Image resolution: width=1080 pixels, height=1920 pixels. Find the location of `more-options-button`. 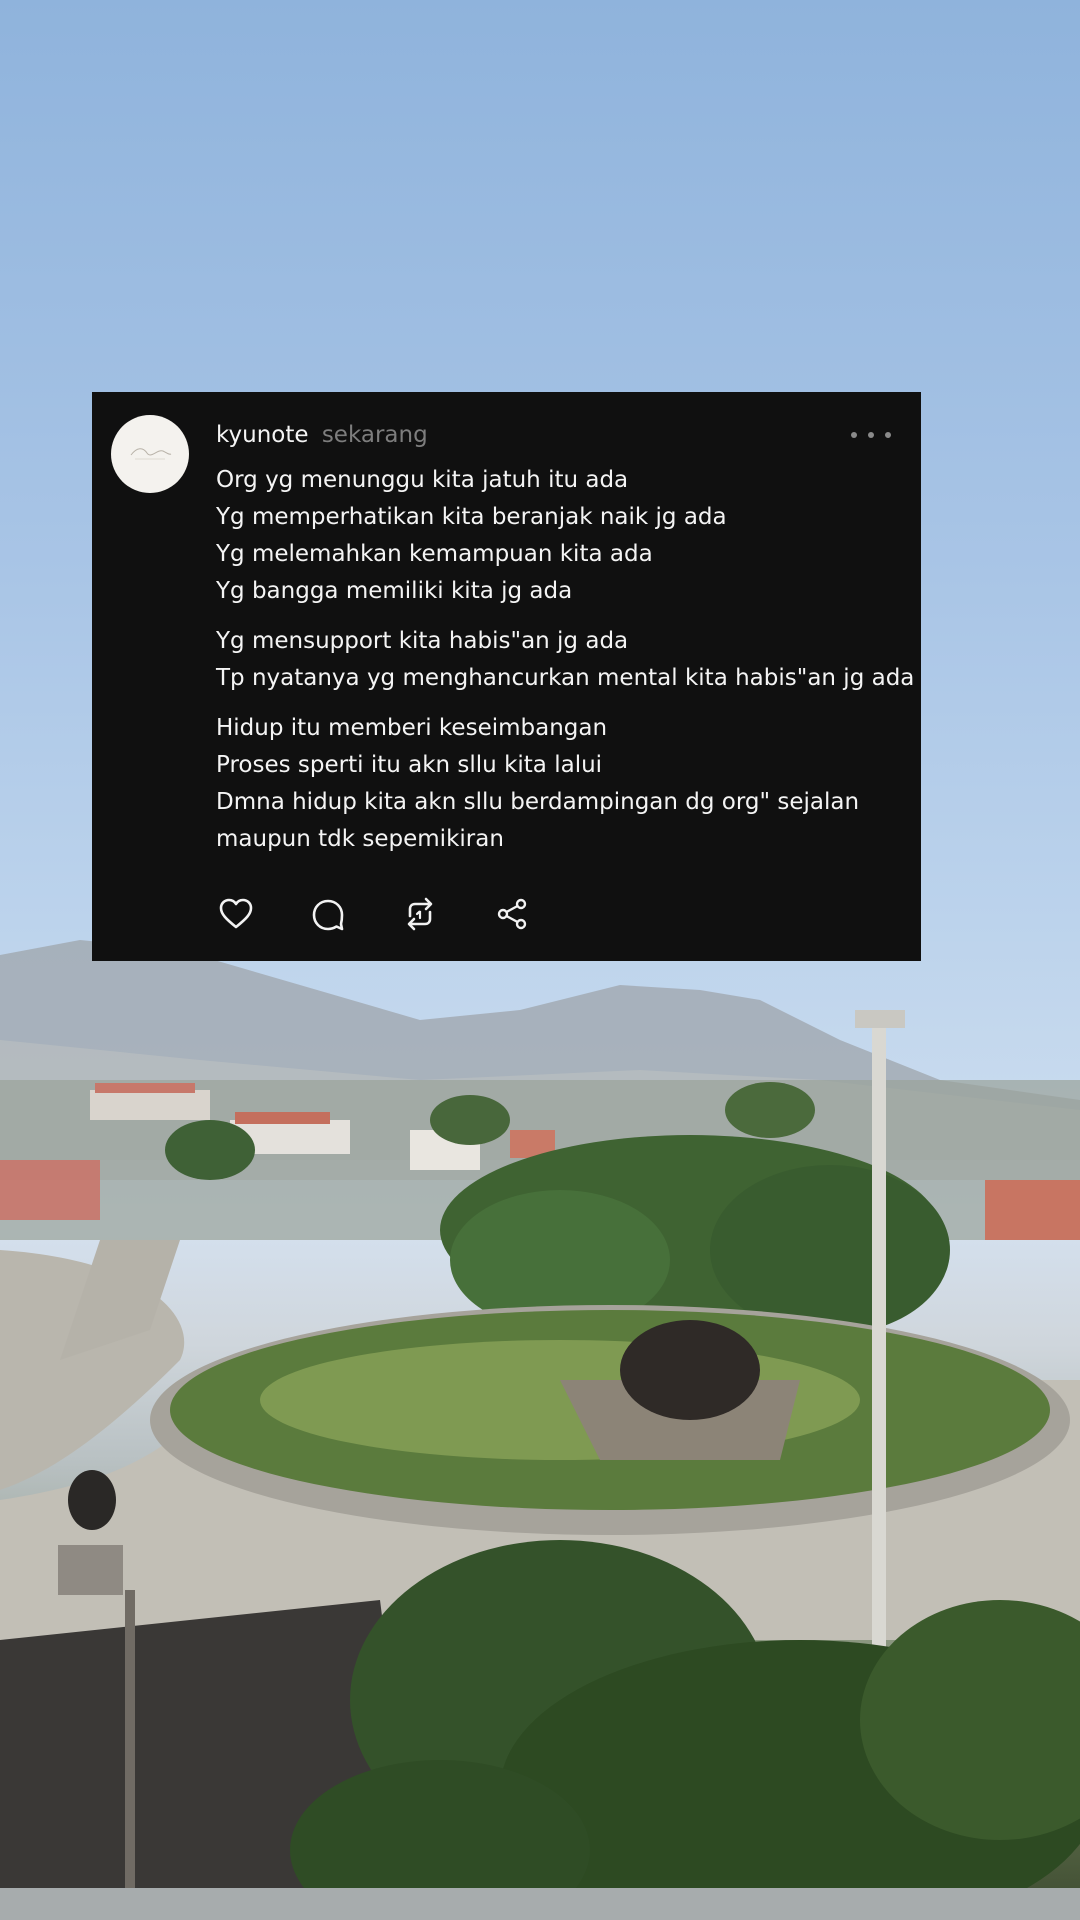

more-options-button is located at coordinates (871, 435).